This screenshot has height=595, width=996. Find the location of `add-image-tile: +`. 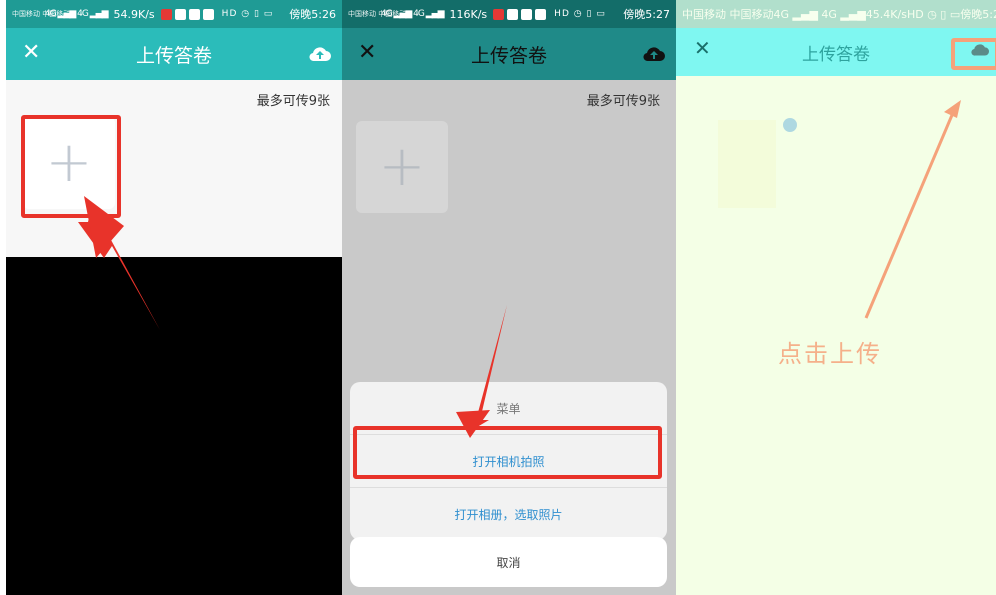

add-image-tile: + is located at coordinates (402, 167).